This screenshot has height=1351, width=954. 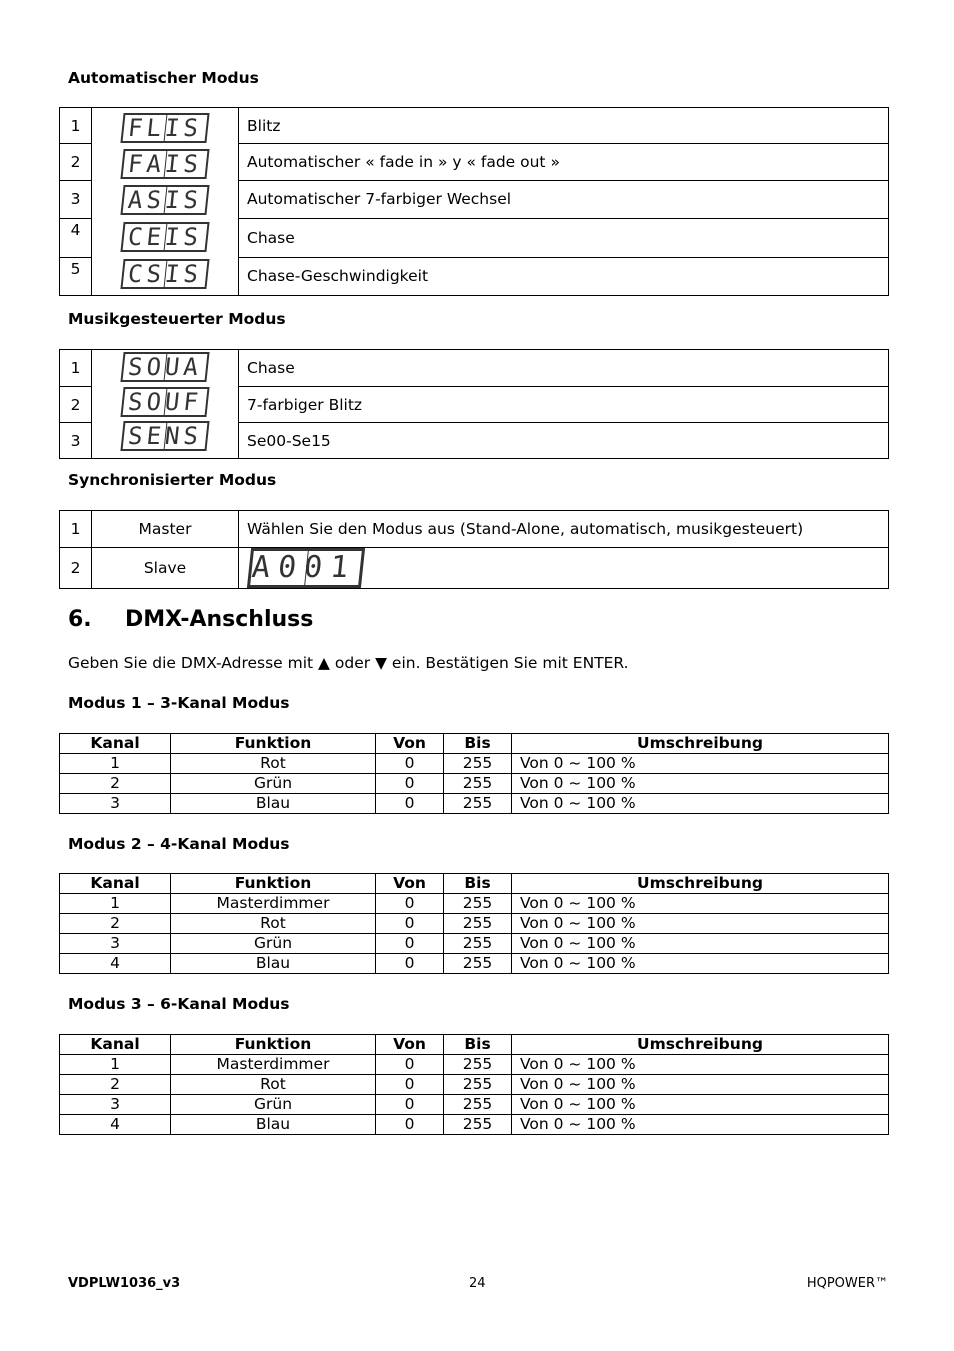 I want to click on display-images-cell: FLIS FAIS ASIS CEIS CSIS, so click(x=165, y=201).